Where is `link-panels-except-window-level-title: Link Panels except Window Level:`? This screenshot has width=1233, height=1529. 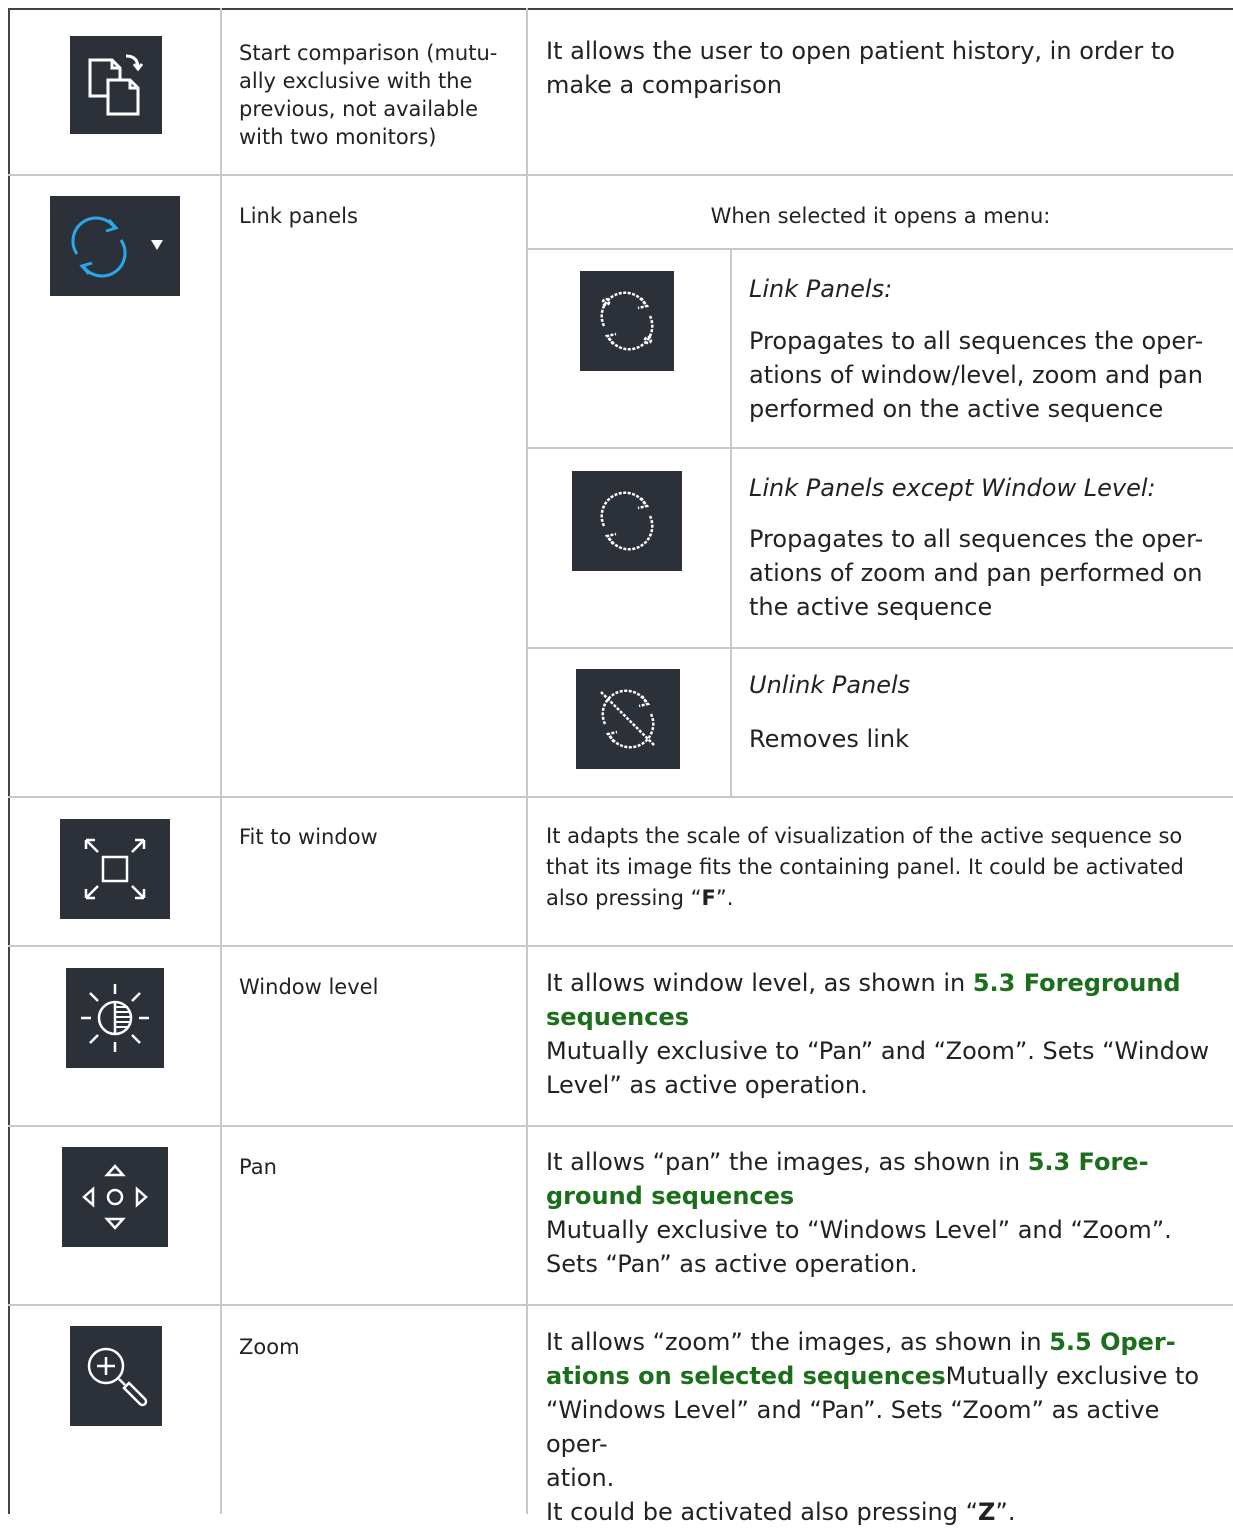 link-panels-except-window-level-title: Link Panels except Window Level: is located at coordinates (952, 488).